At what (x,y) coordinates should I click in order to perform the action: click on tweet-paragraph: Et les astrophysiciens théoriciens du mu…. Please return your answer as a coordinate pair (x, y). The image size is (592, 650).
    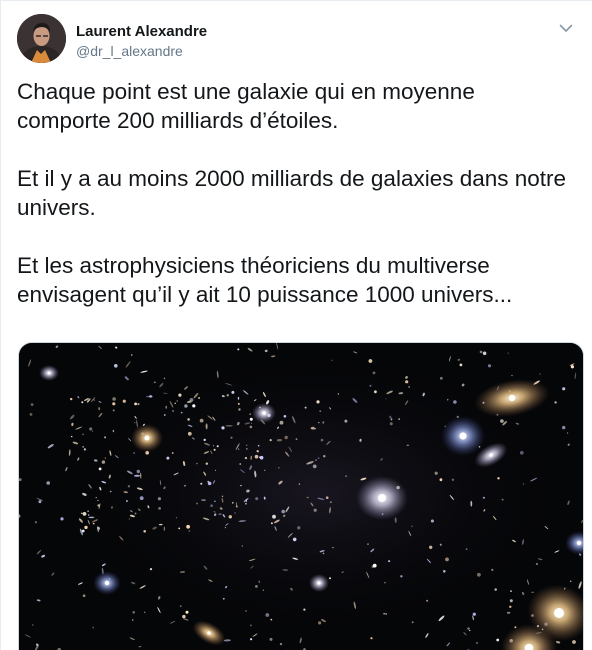
    Looking at the image, I should click on (265, 280).